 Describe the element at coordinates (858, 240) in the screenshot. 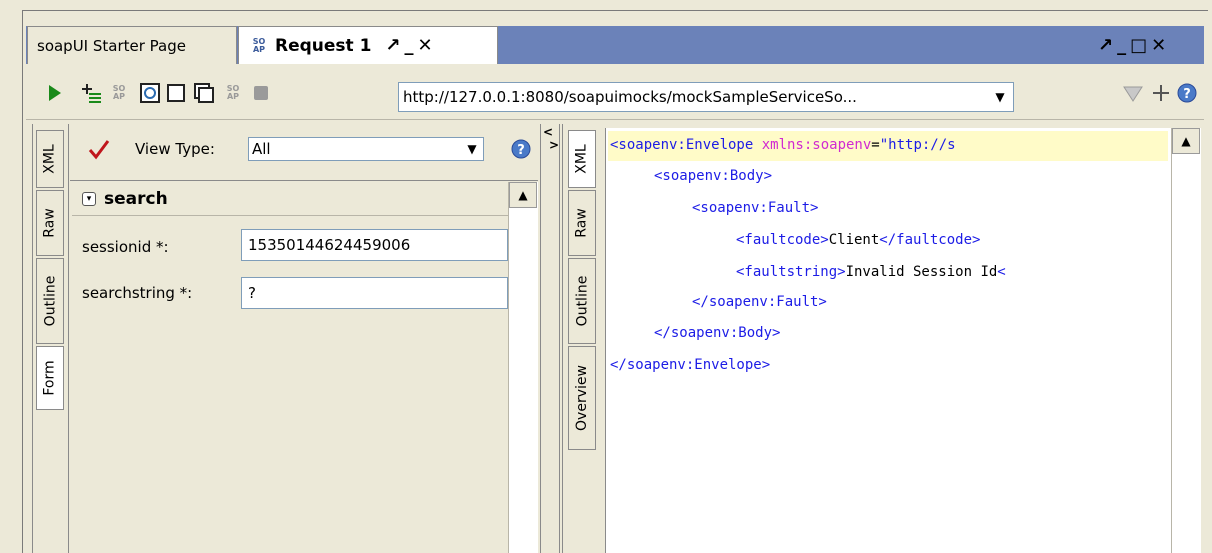

I see `xml-line-4: <faultcode>Client</faultcode>` at that location.